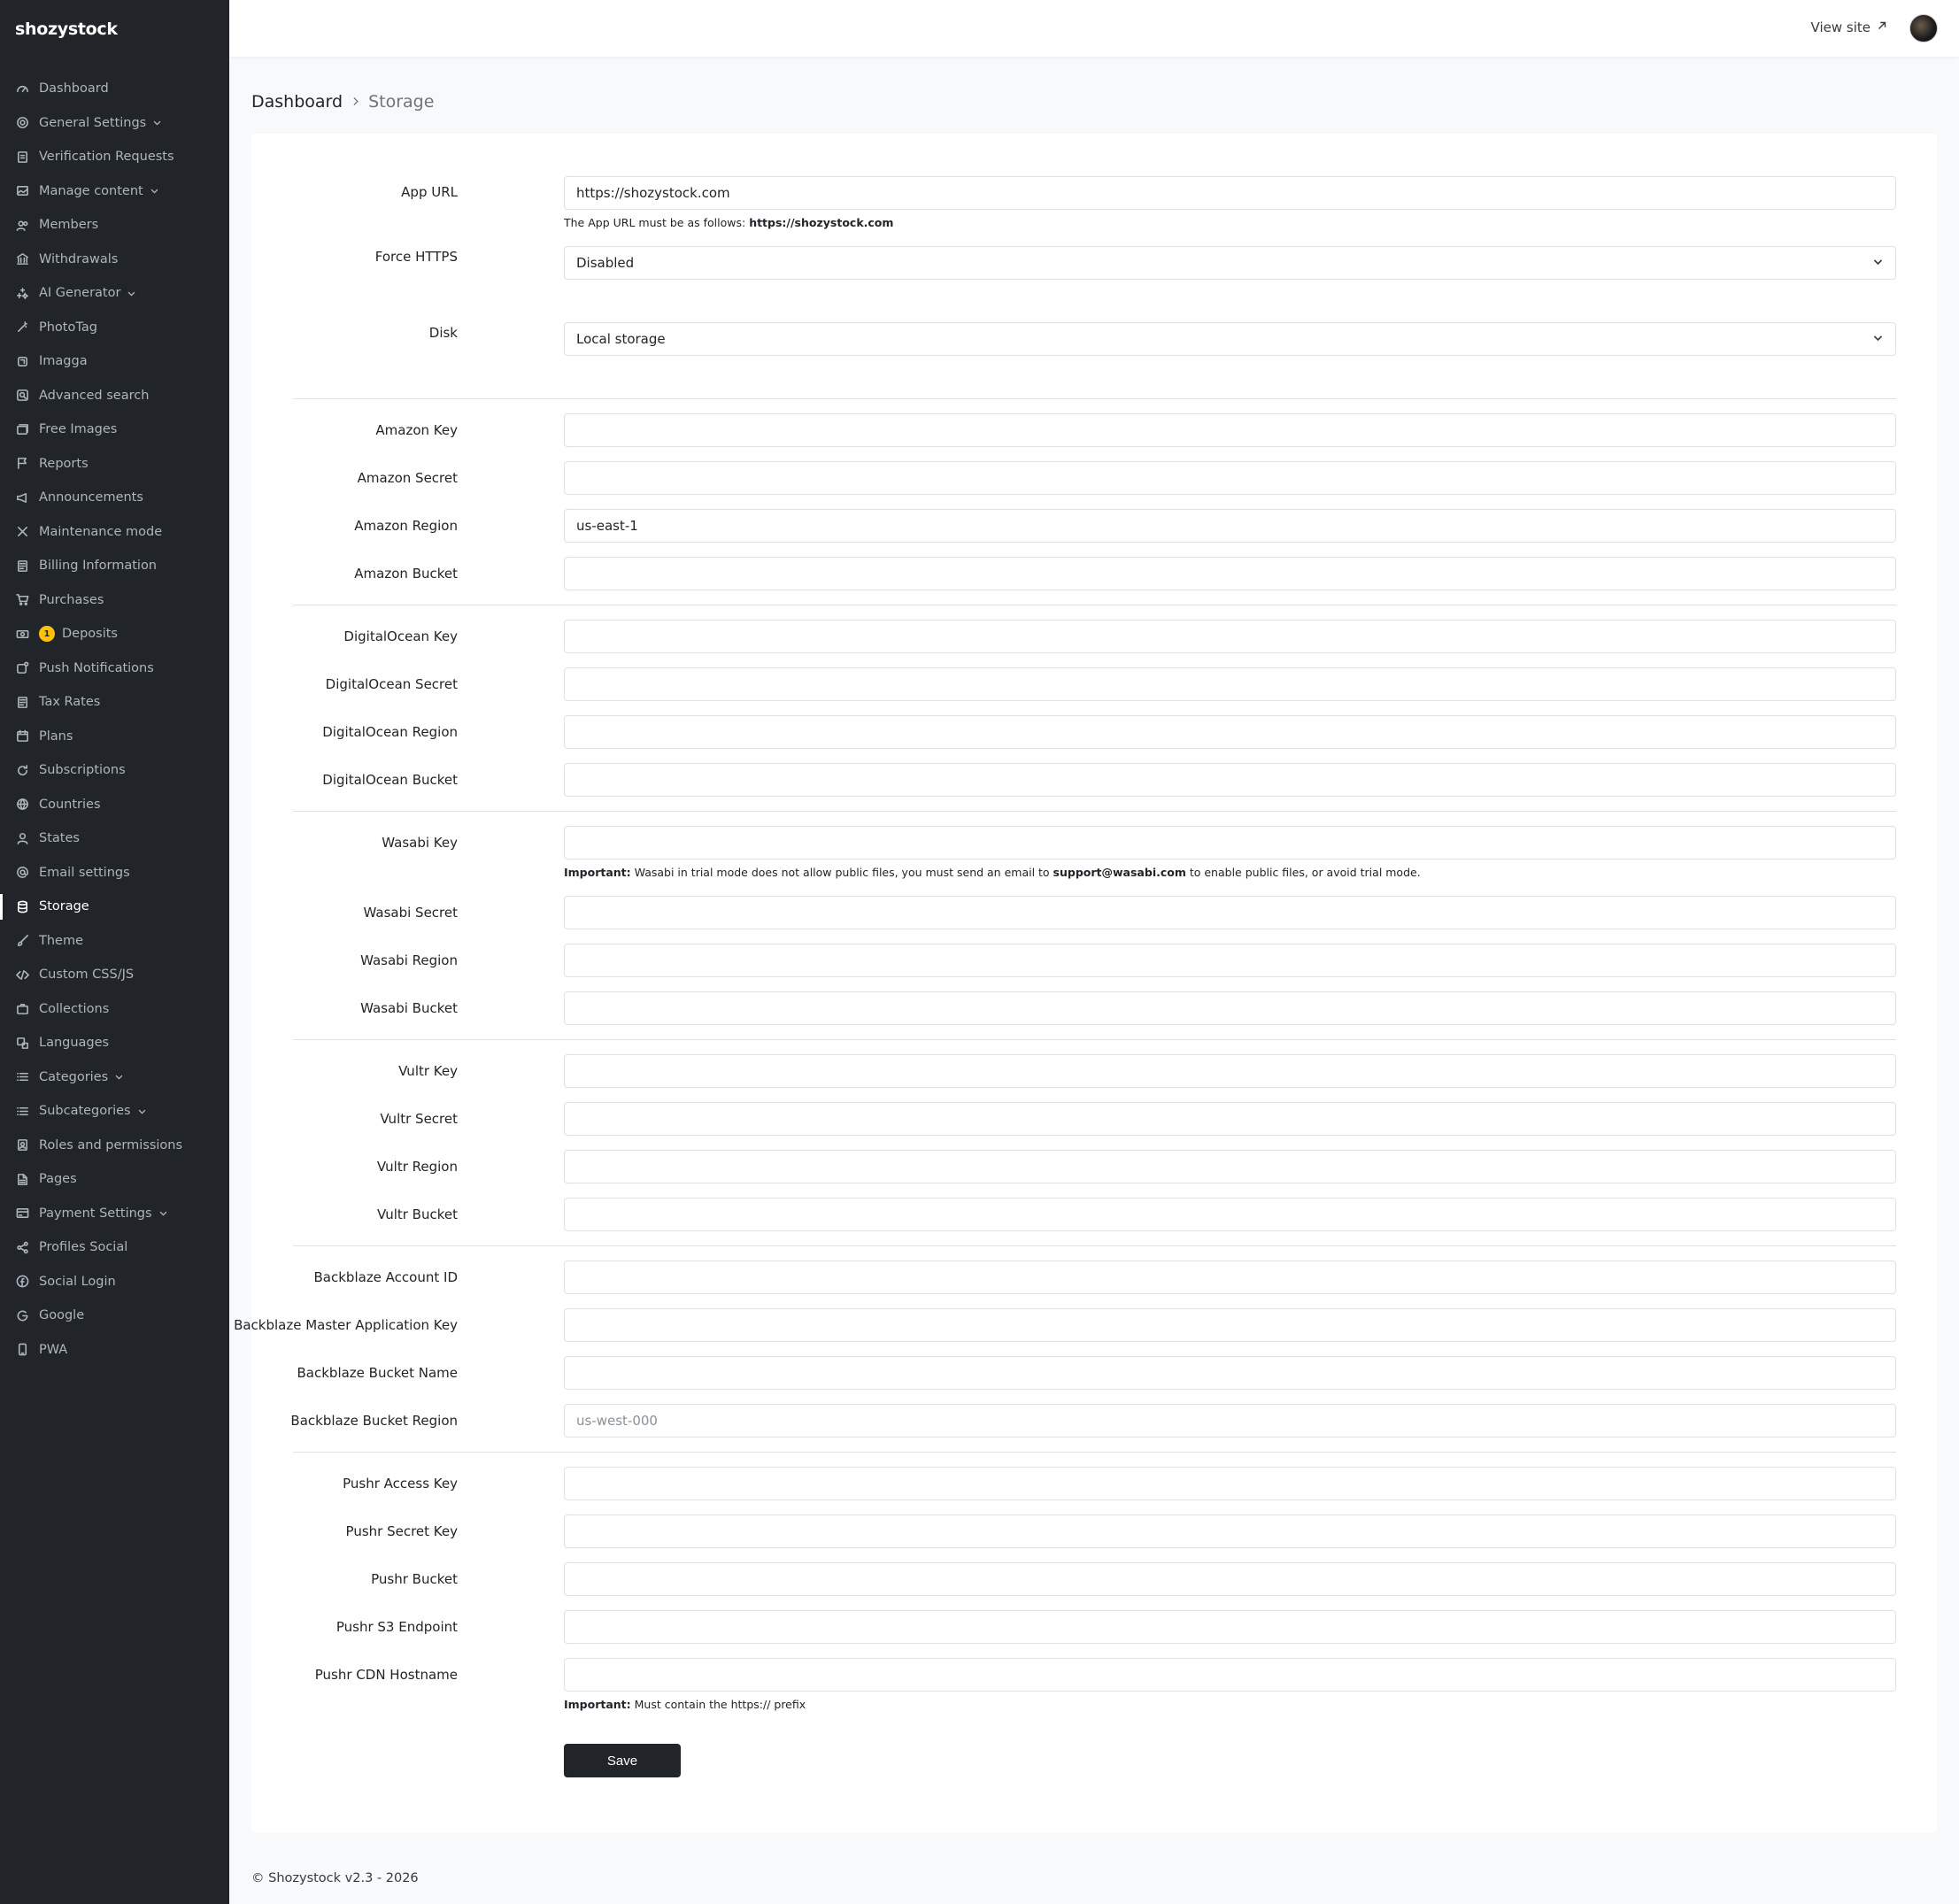 The width and height of the screenshot is (1959, 1904). Describe the element at coordinates (114, 941) in the screenshot. I see `sidebar-item-theme: Theme` at that location.